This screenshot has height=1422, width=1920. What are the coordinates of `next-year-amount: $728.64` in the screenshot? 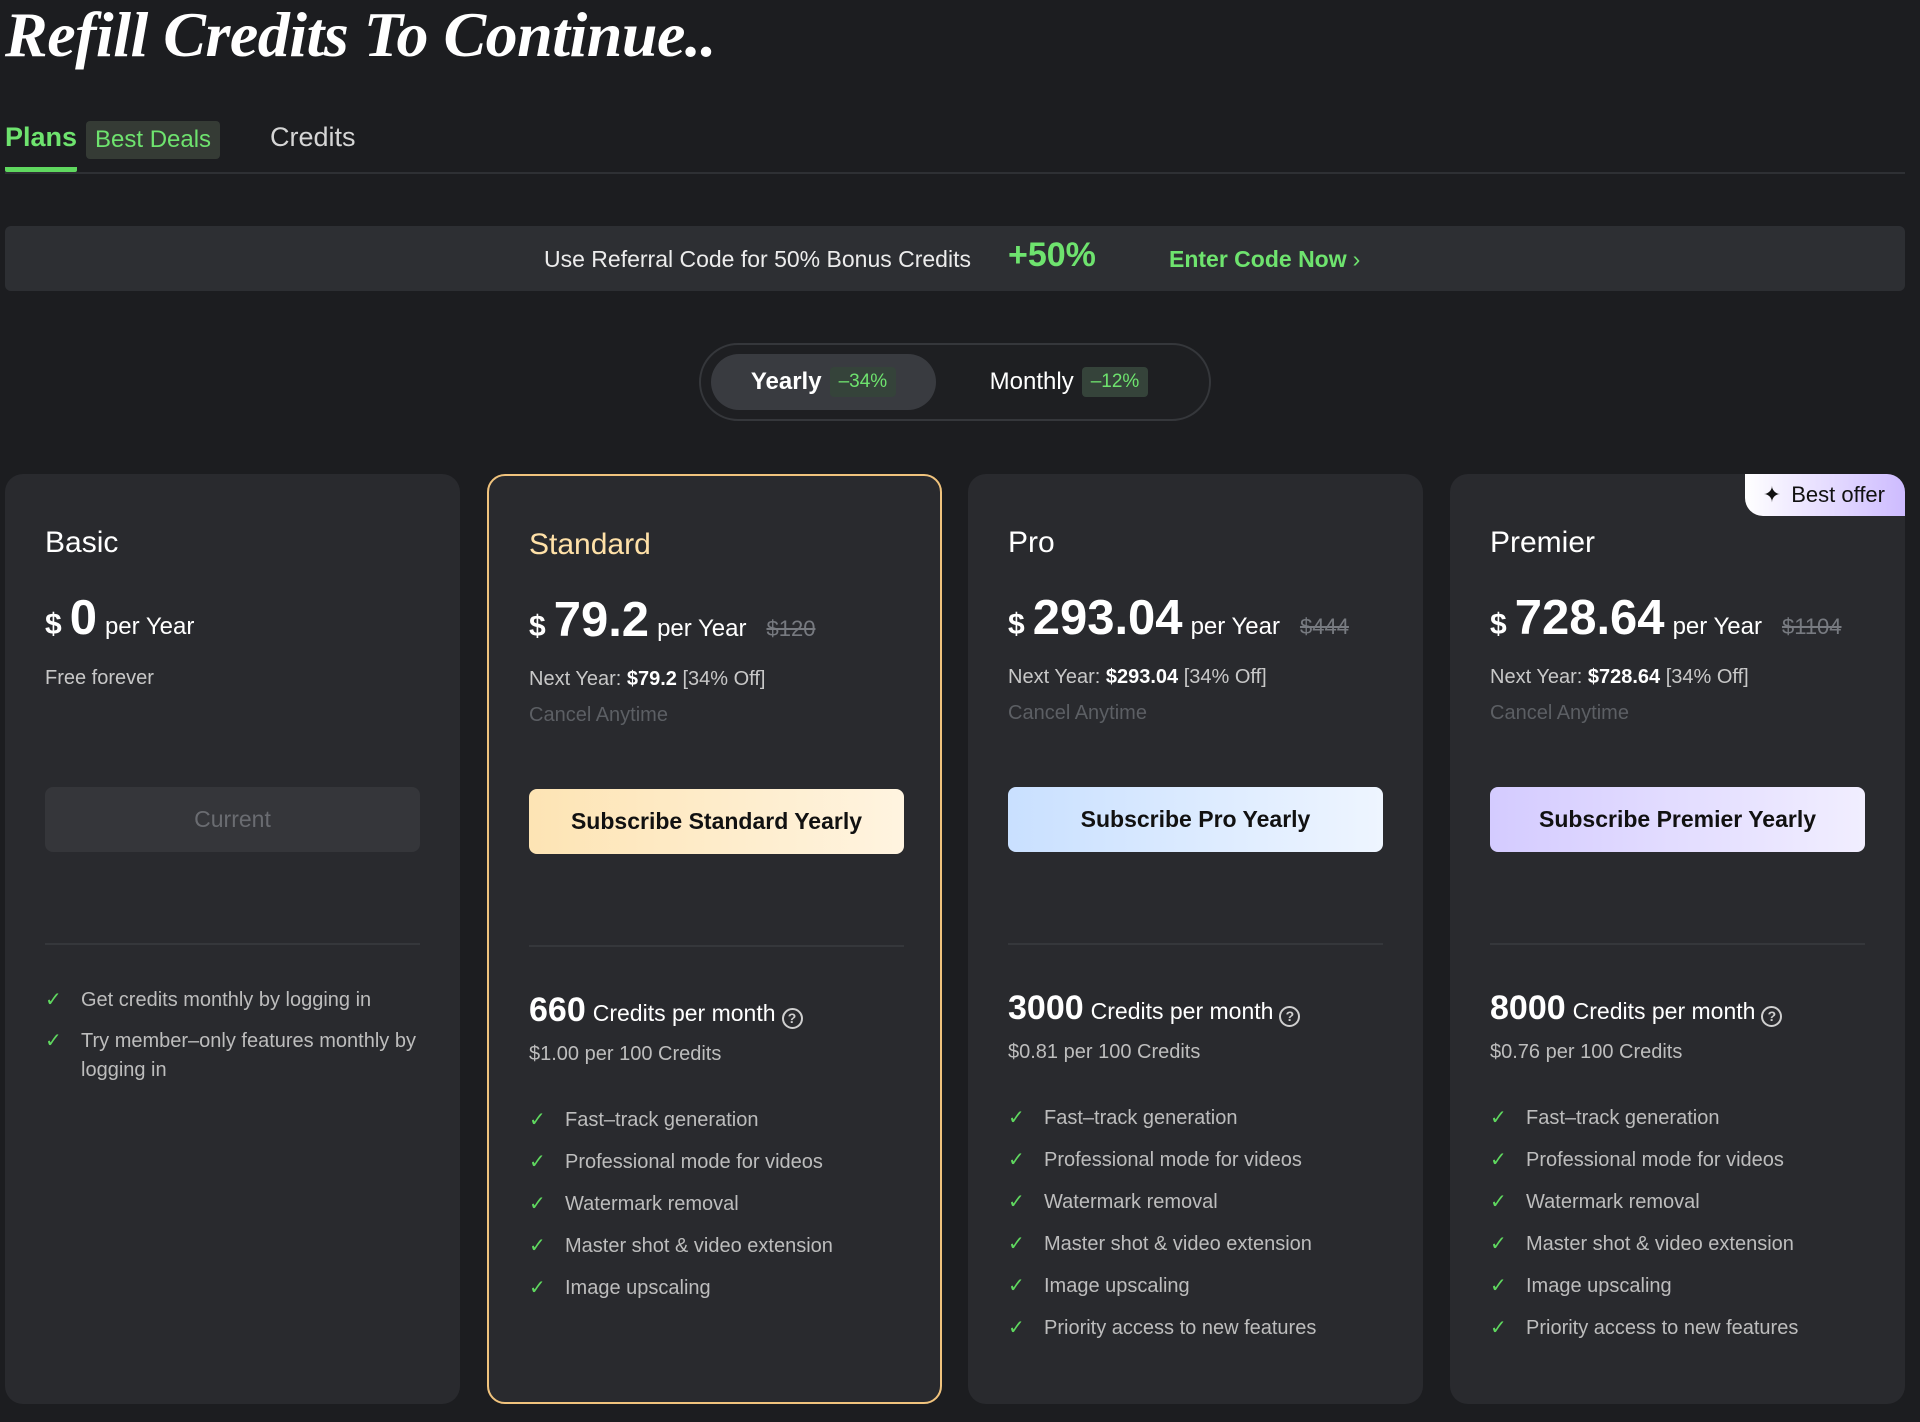 It's located at (1624, 677).